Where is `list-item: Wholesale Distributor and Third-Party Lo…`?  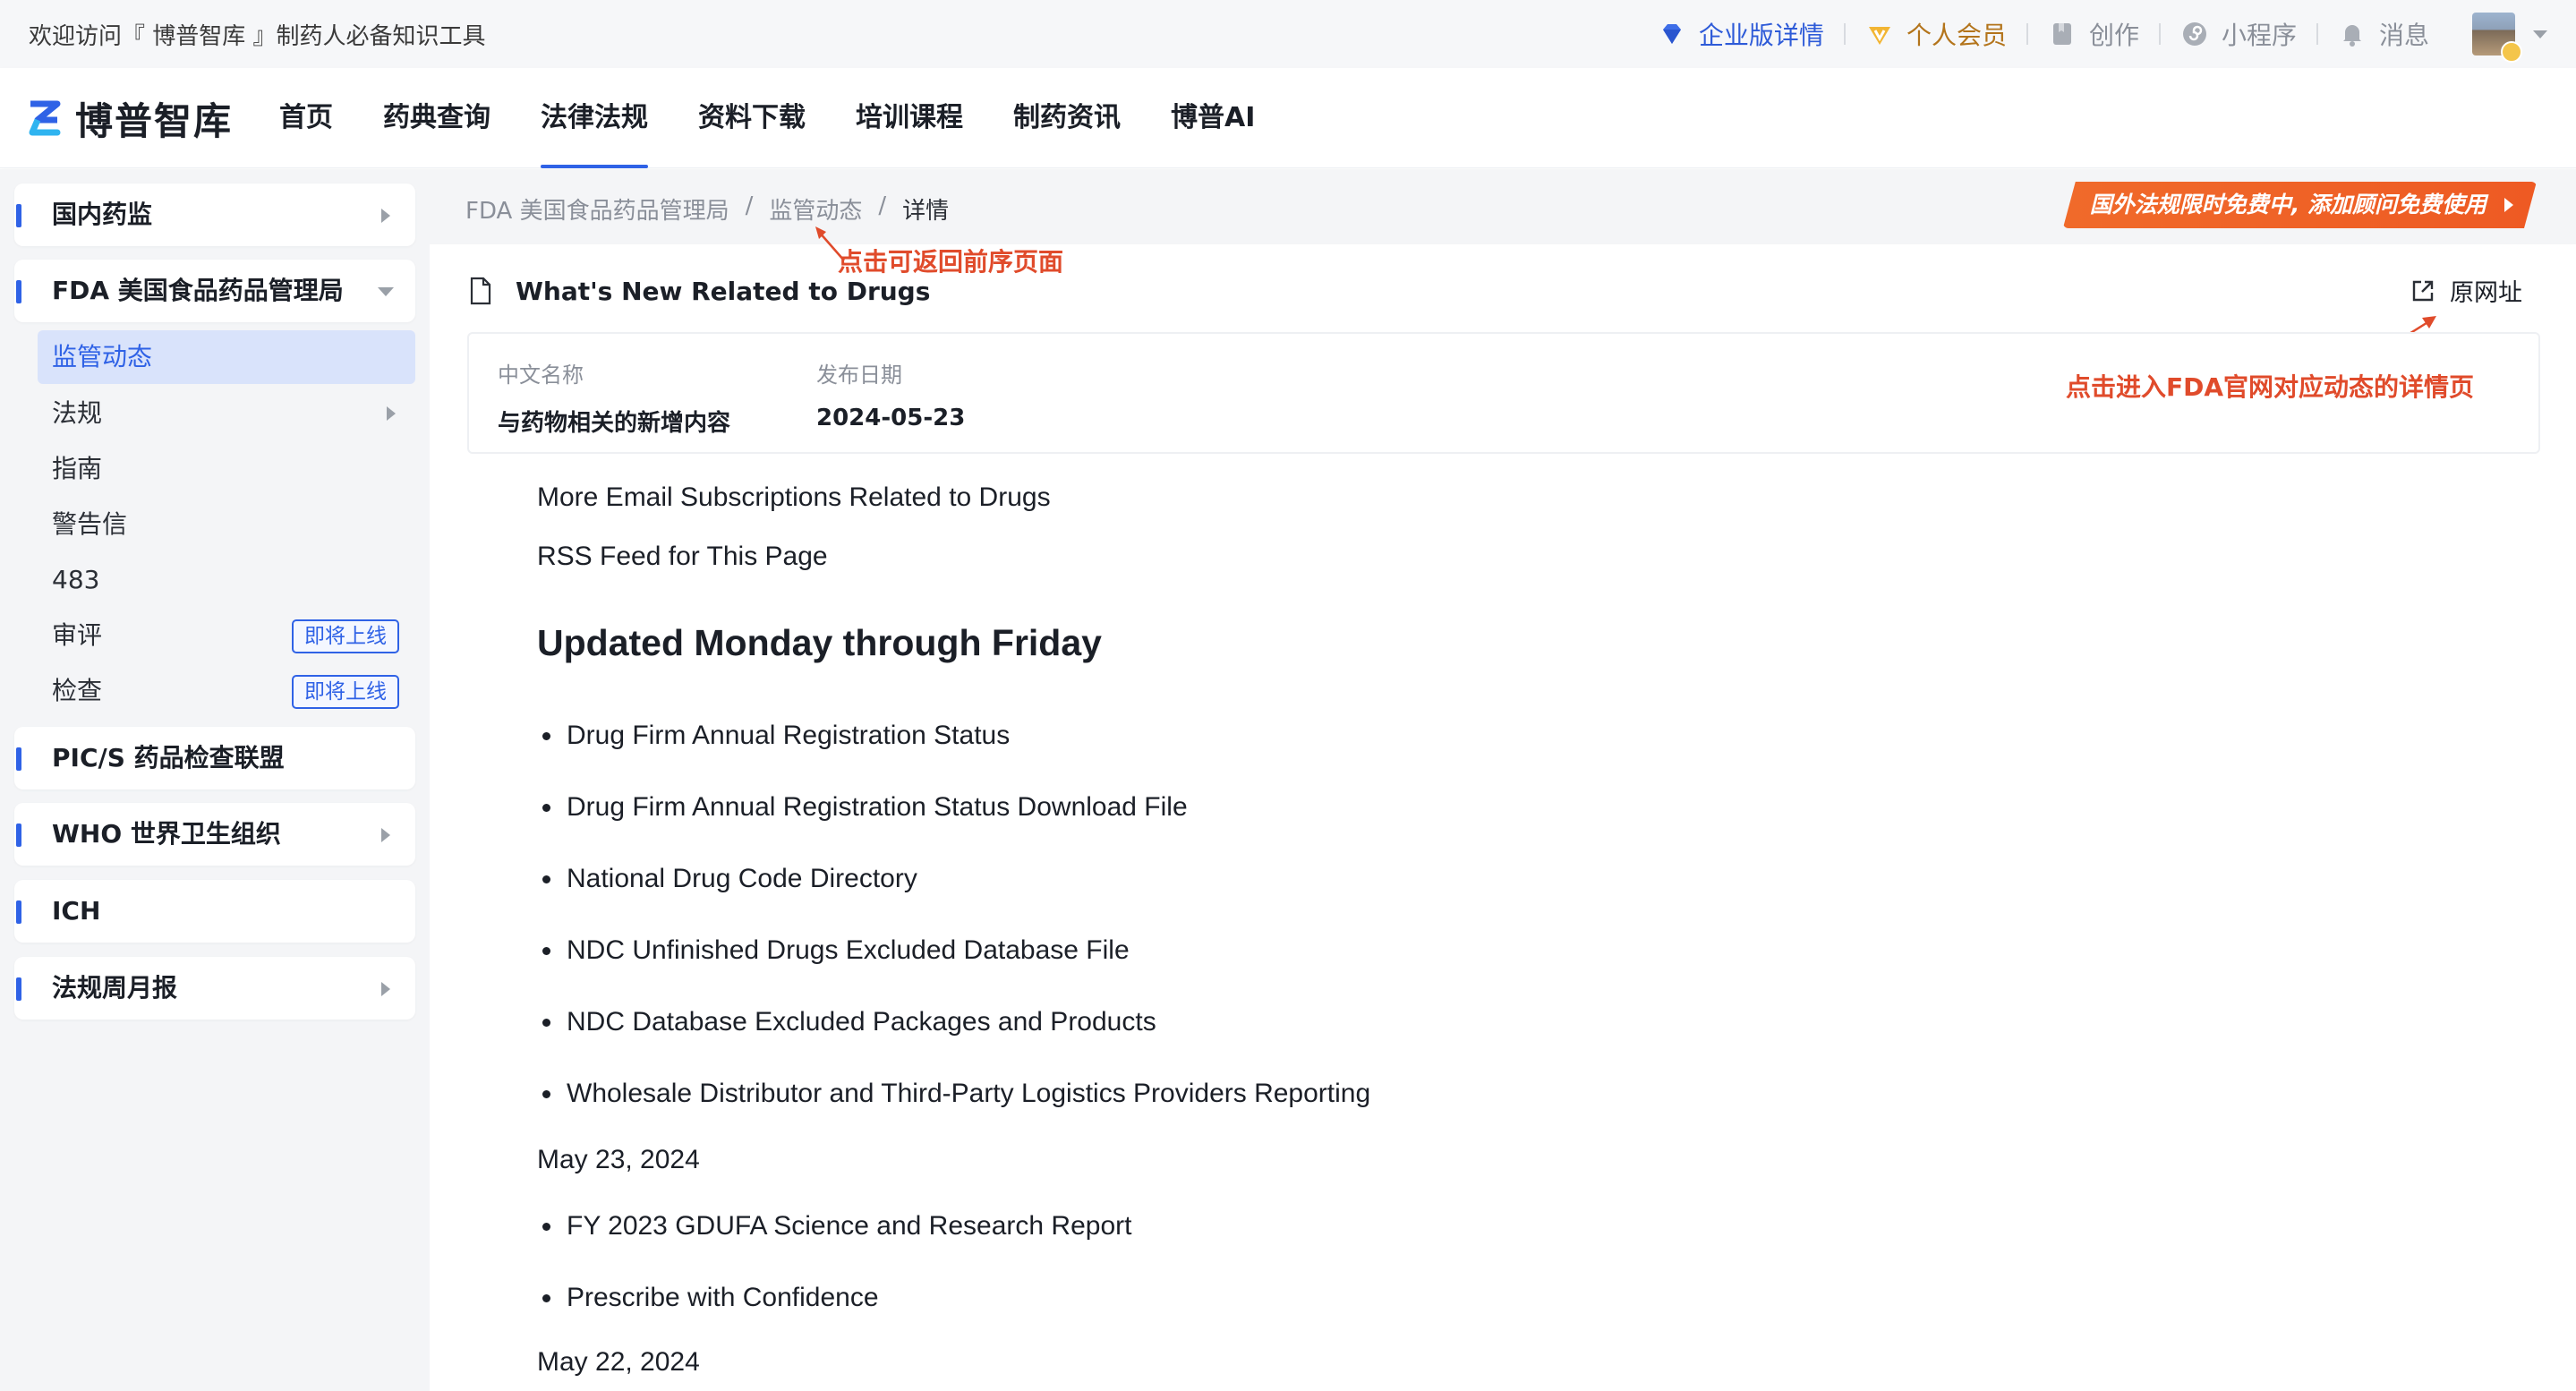
list-item: Wholesale Distributor and Third-Party Lo… is located at coordinates (956, 1094).